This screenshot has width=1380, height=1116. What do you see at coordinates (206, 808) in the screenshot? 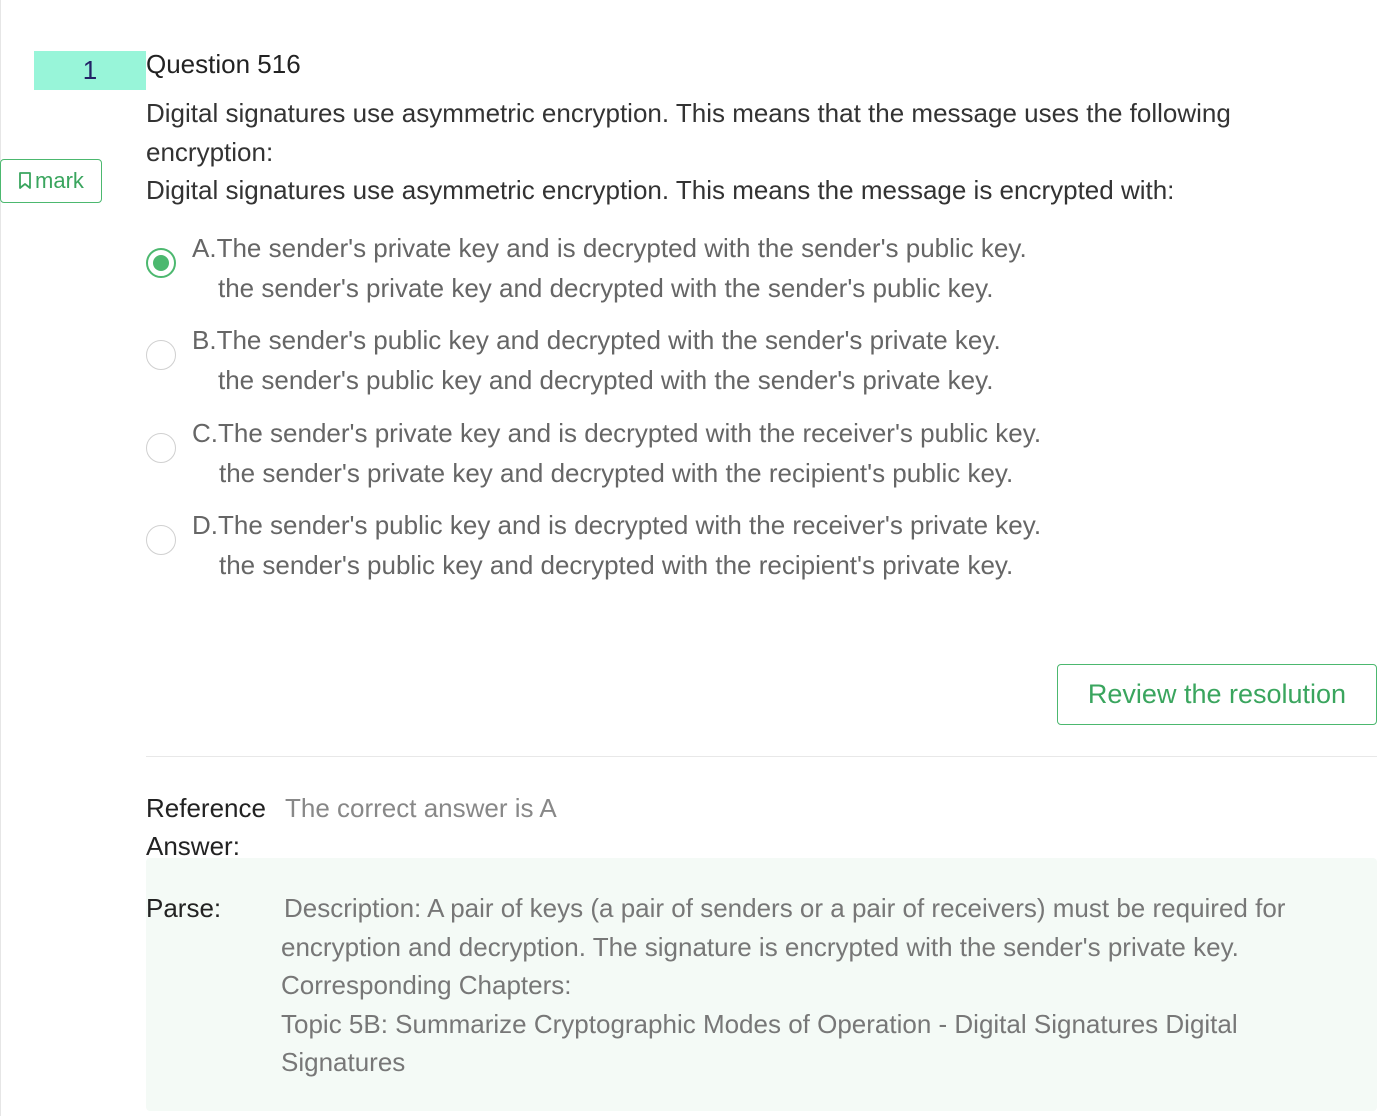
I see `reference-label-line: Reference` at bounding box center [206, 808].